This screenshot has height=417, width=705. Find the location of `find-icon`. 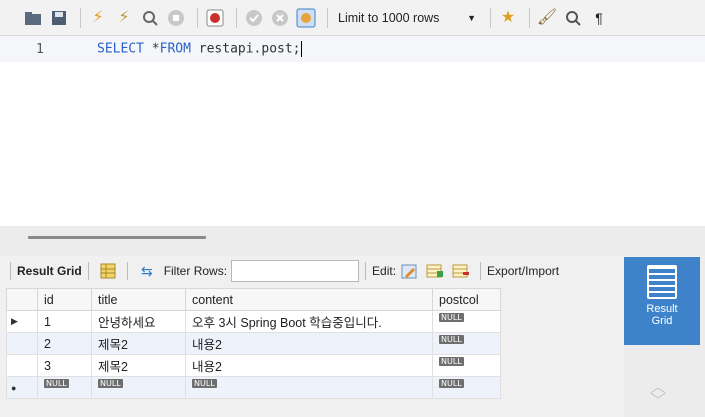

find-icon is located at coordinates (573, 18).